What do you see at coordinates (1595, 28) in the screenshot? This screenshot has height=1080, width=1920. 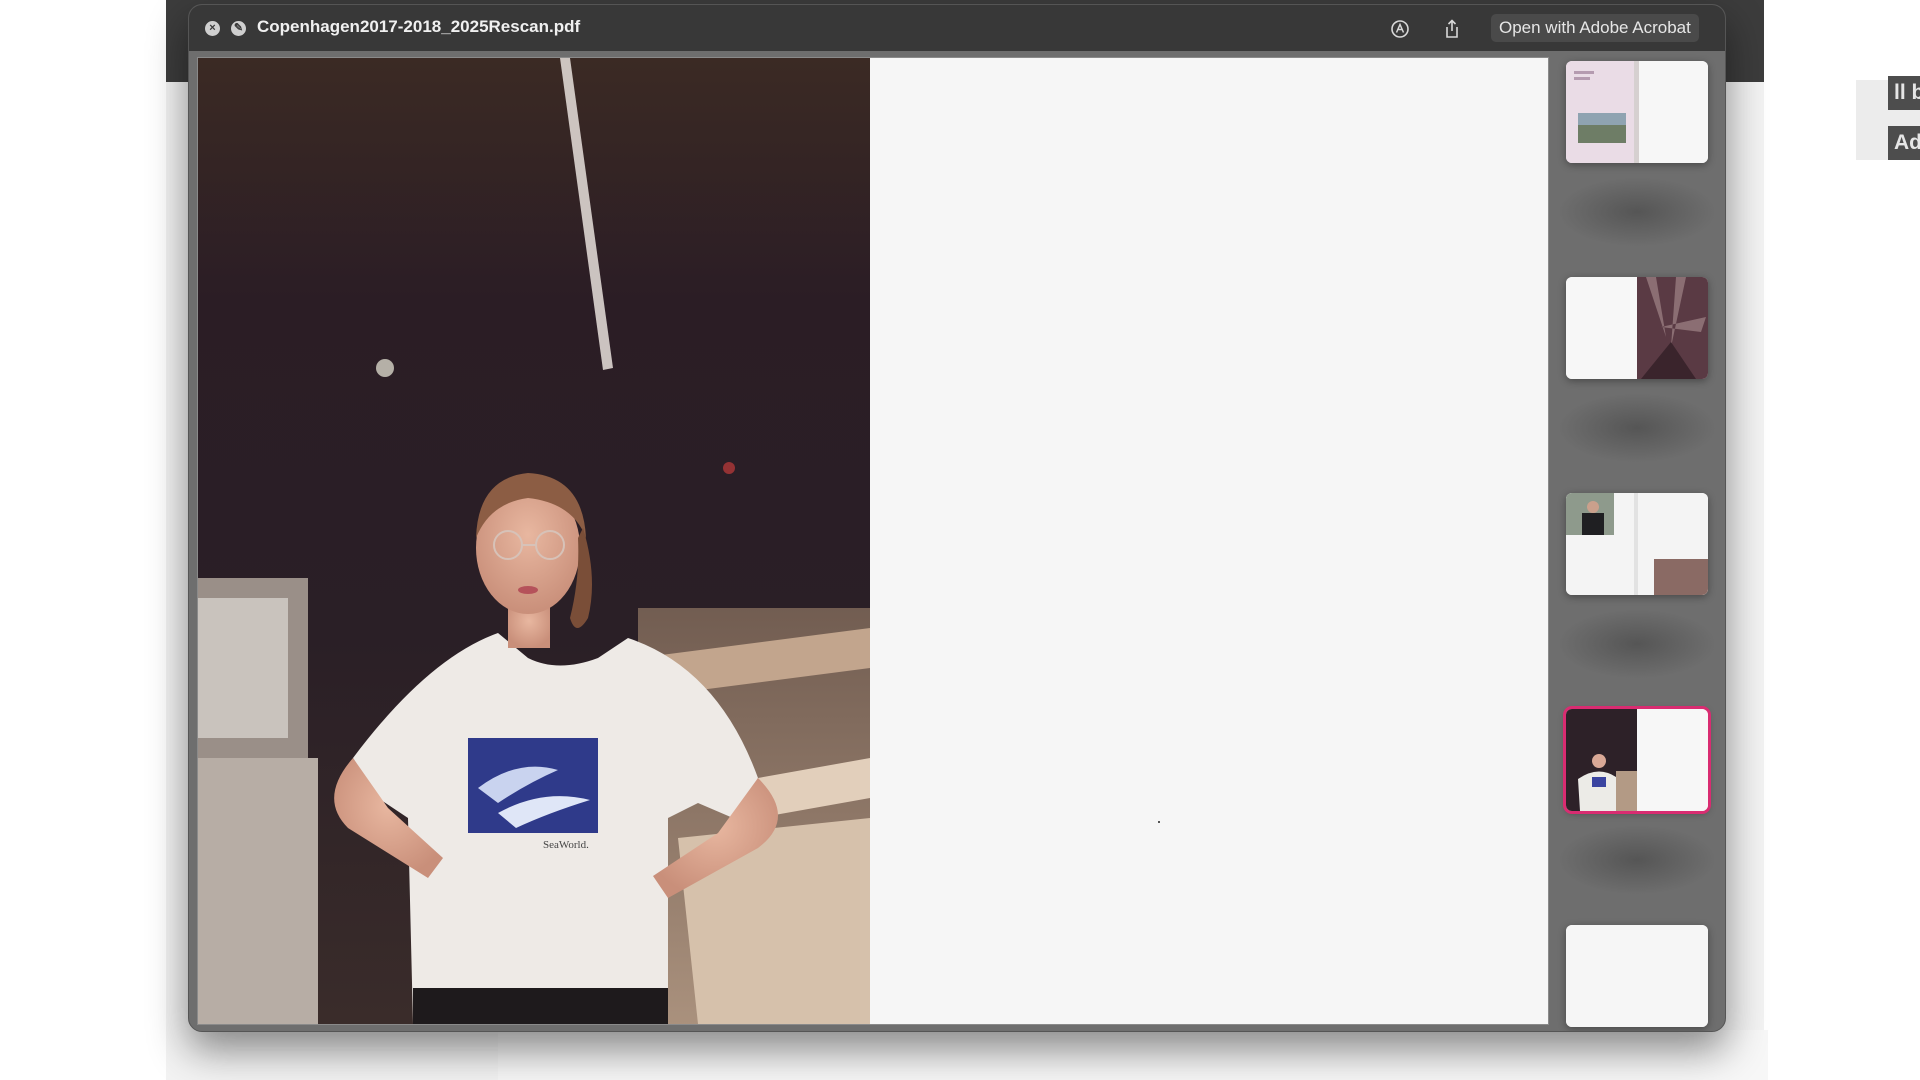 I see `open-with-acrobat-button: Open with Adobe Acrobat` at bounding box center [1595, 28].